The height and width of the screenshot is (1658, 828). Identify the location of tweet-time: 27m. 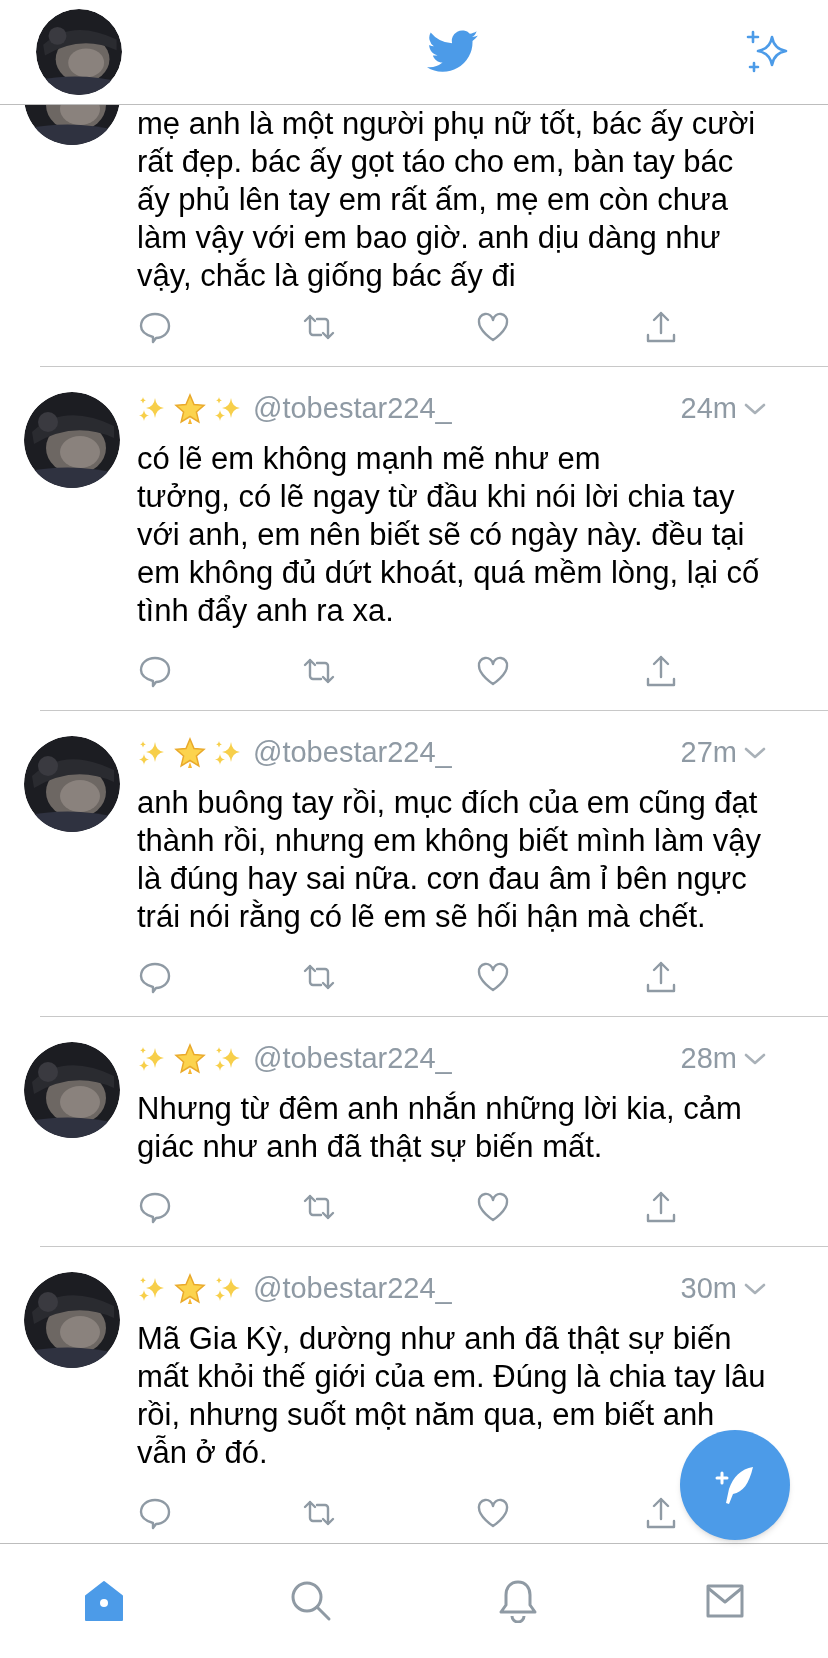
(708, 753).